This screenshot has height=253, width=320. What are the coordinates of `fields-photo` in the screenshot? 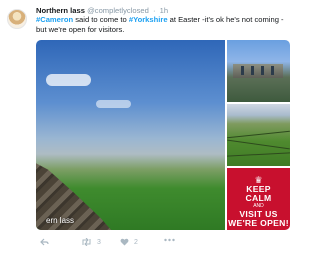 It's located at (258, 135).